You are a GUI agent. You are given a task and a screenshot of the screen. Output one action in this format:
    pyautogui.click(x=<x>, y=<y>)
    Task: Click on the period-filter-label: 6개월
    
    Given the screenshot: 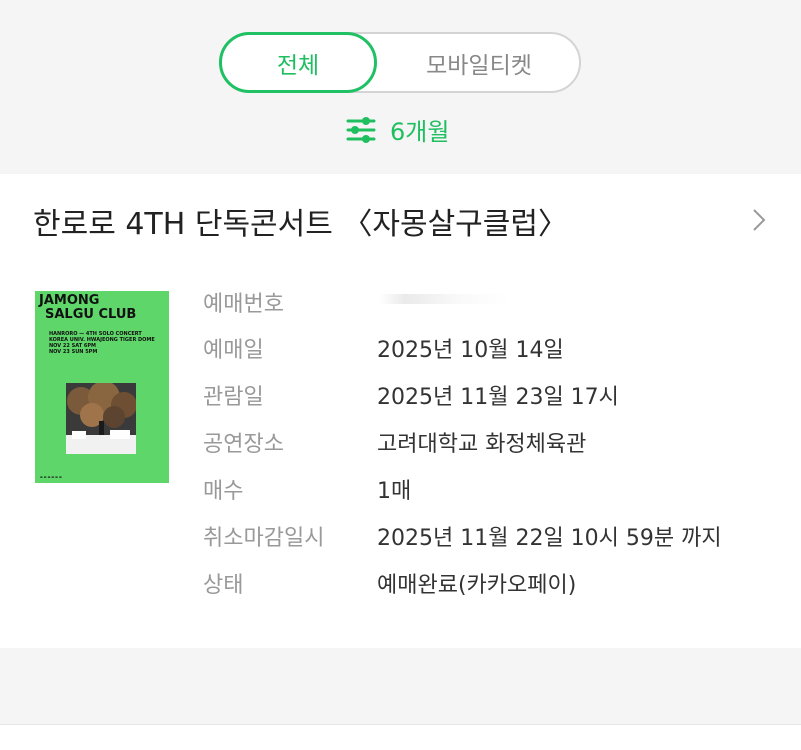 What is the action you would take?
    pyautogui.click(x=420, y=132)
    